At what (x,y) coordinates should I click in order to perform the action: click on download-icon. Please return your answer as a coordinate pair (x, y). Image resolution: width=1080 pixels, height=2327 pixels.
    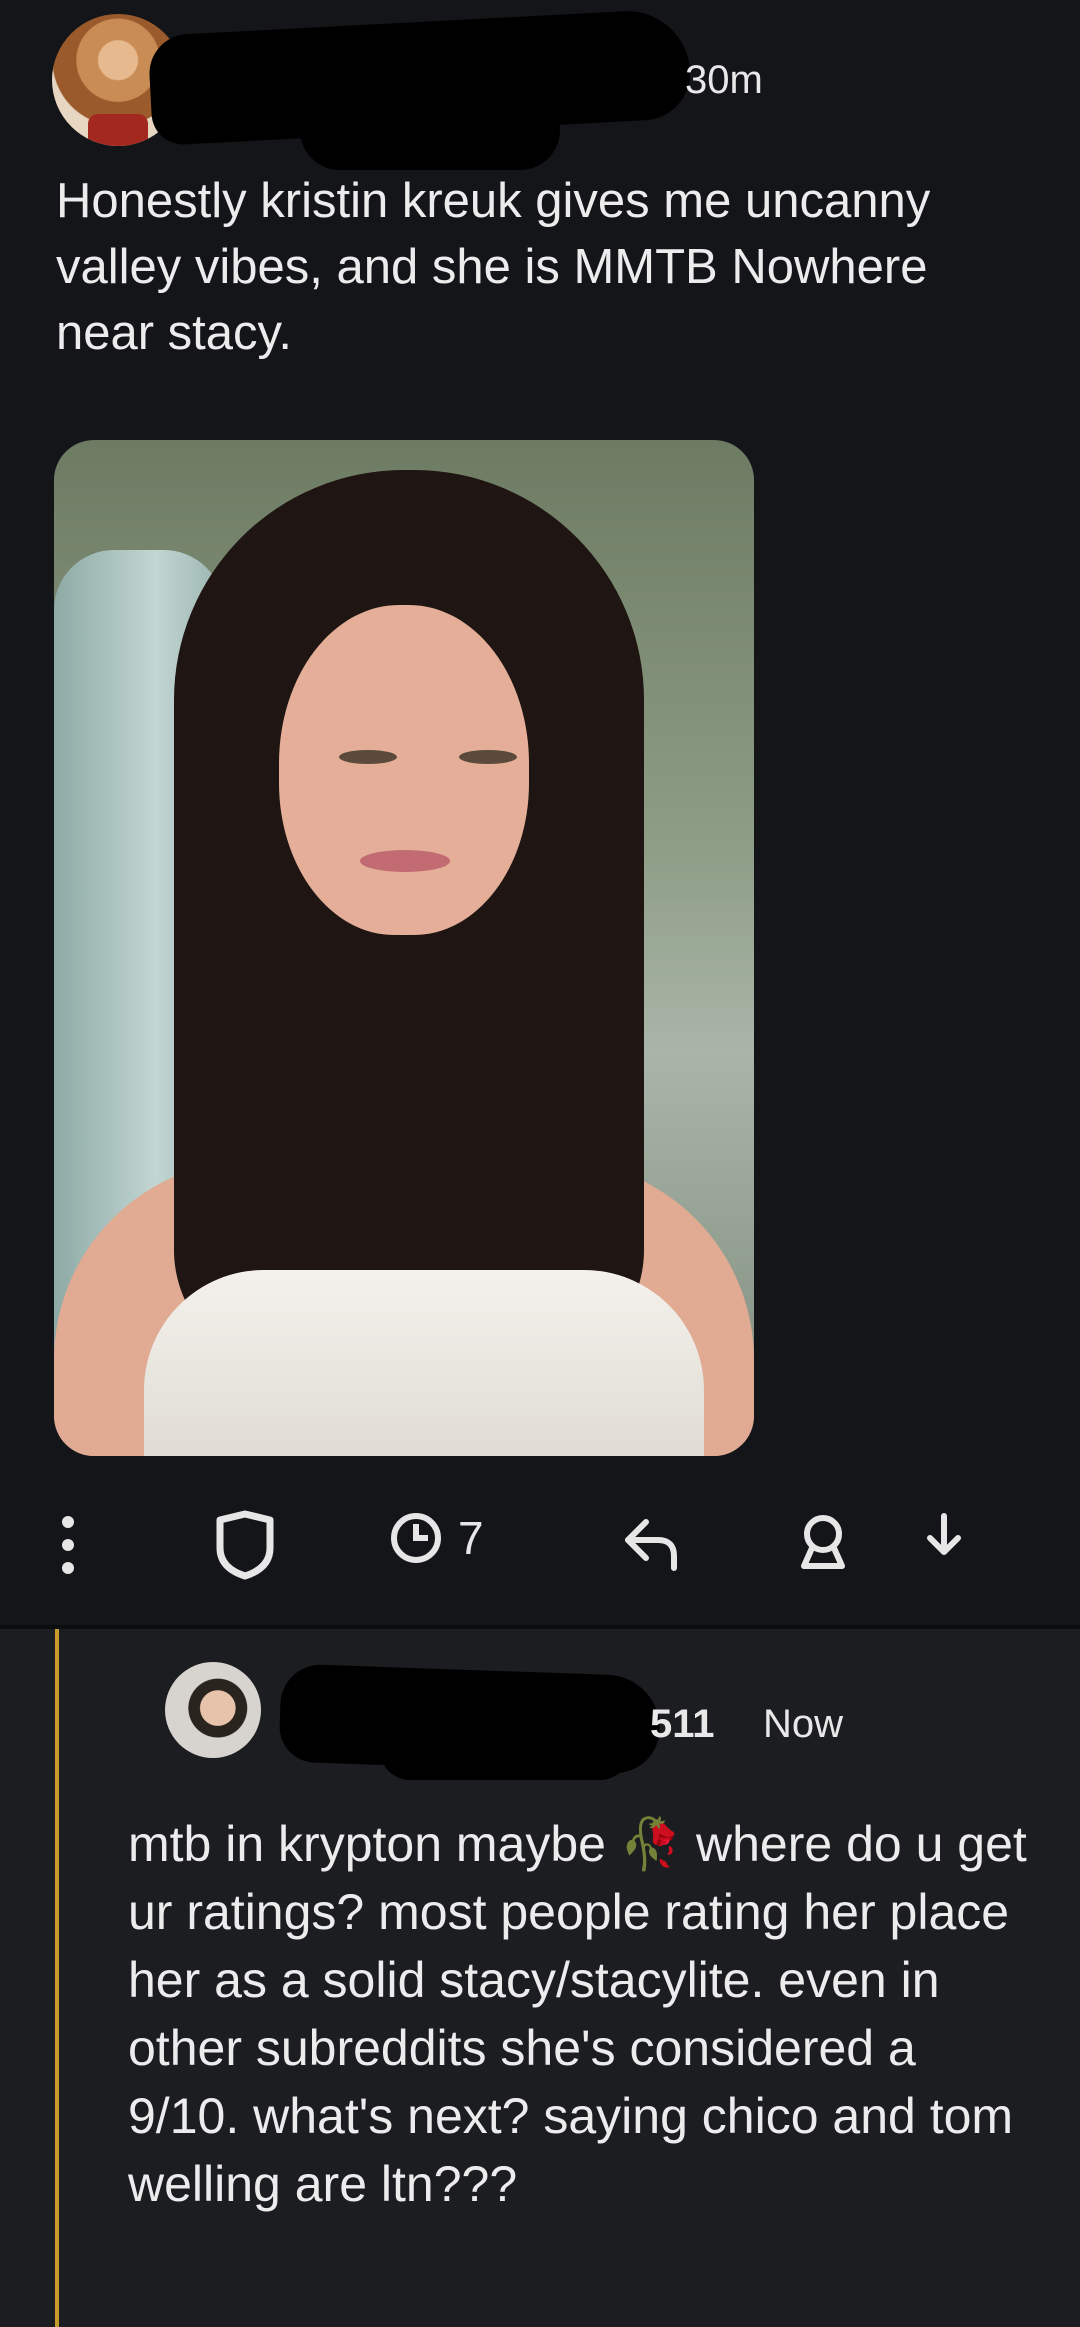
    Looking at the image, I should click on (944, 1545).